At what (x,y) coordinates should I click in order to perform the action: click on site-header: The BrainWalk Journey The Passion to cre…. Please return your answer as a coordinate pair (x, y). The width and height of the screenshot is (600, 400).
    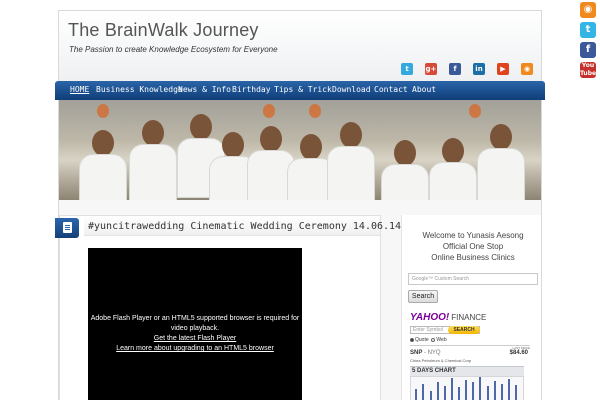
    Looking at the image, I should click on (300, 46).